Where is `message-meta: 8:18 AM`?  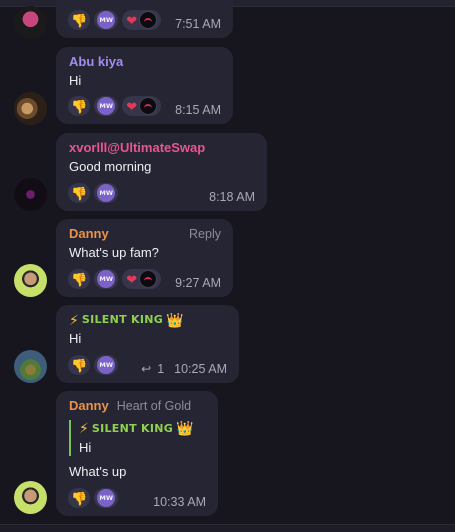
message-meta: 8:18 AM is located at coordinates (232, 197).